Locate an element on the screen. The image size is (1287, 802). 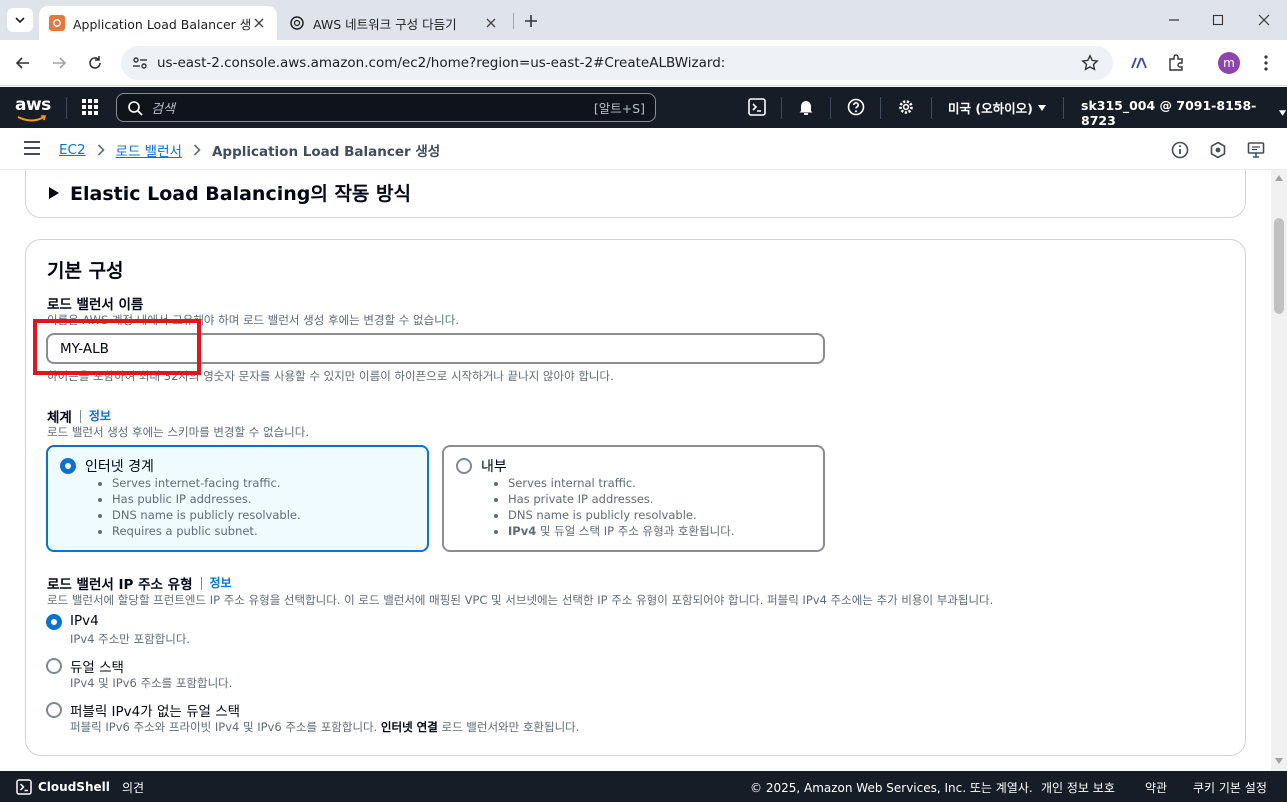
info-circle-icon is located at coordinates (1180, 150).